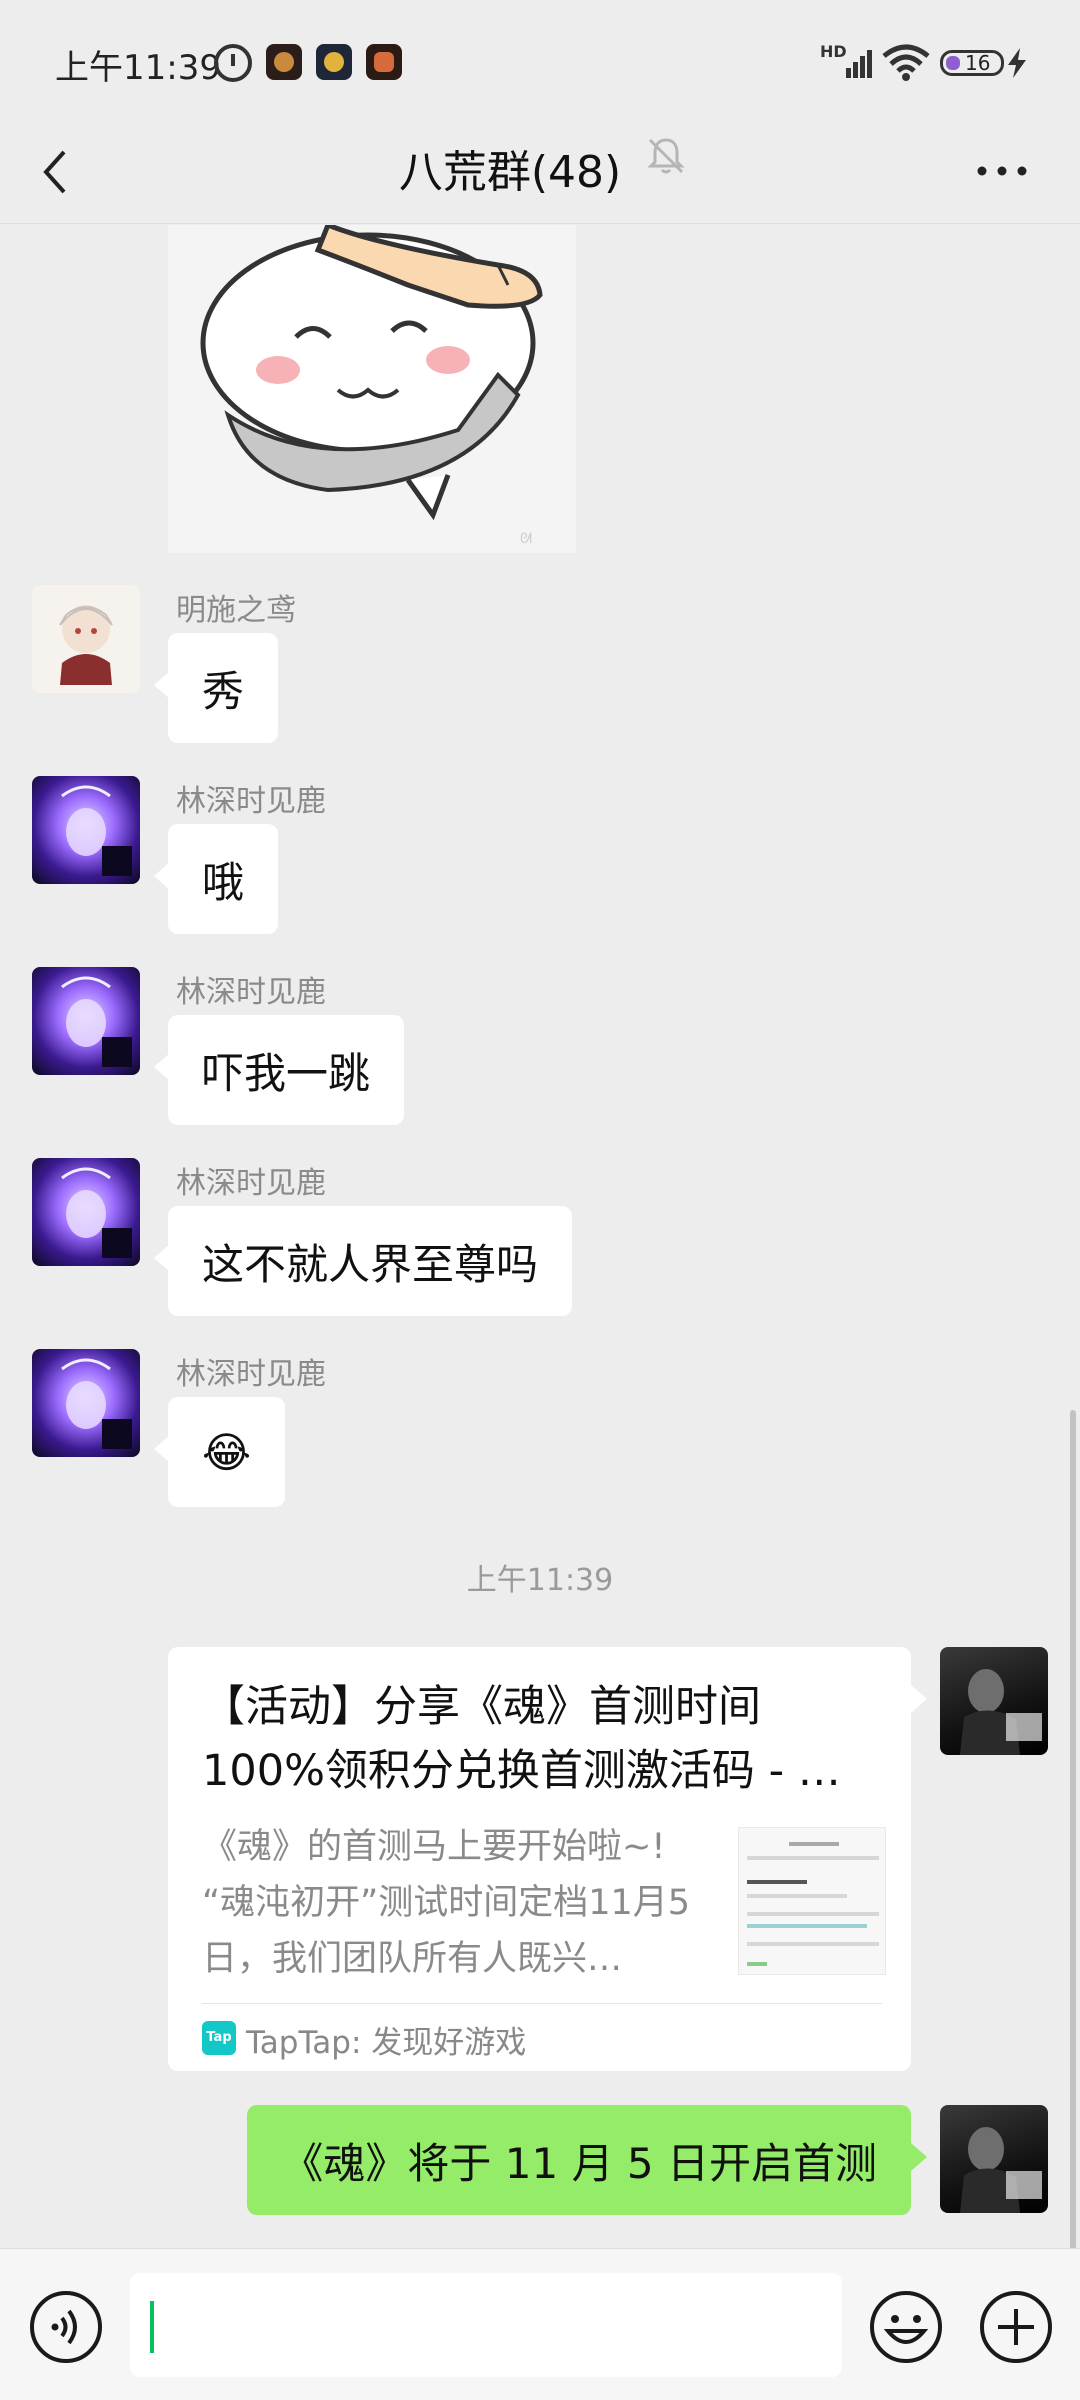  What do you see at coordinates (906, 2327) in the screenshot?
I see `emoji-icon` at bounding box center [906, 2327].